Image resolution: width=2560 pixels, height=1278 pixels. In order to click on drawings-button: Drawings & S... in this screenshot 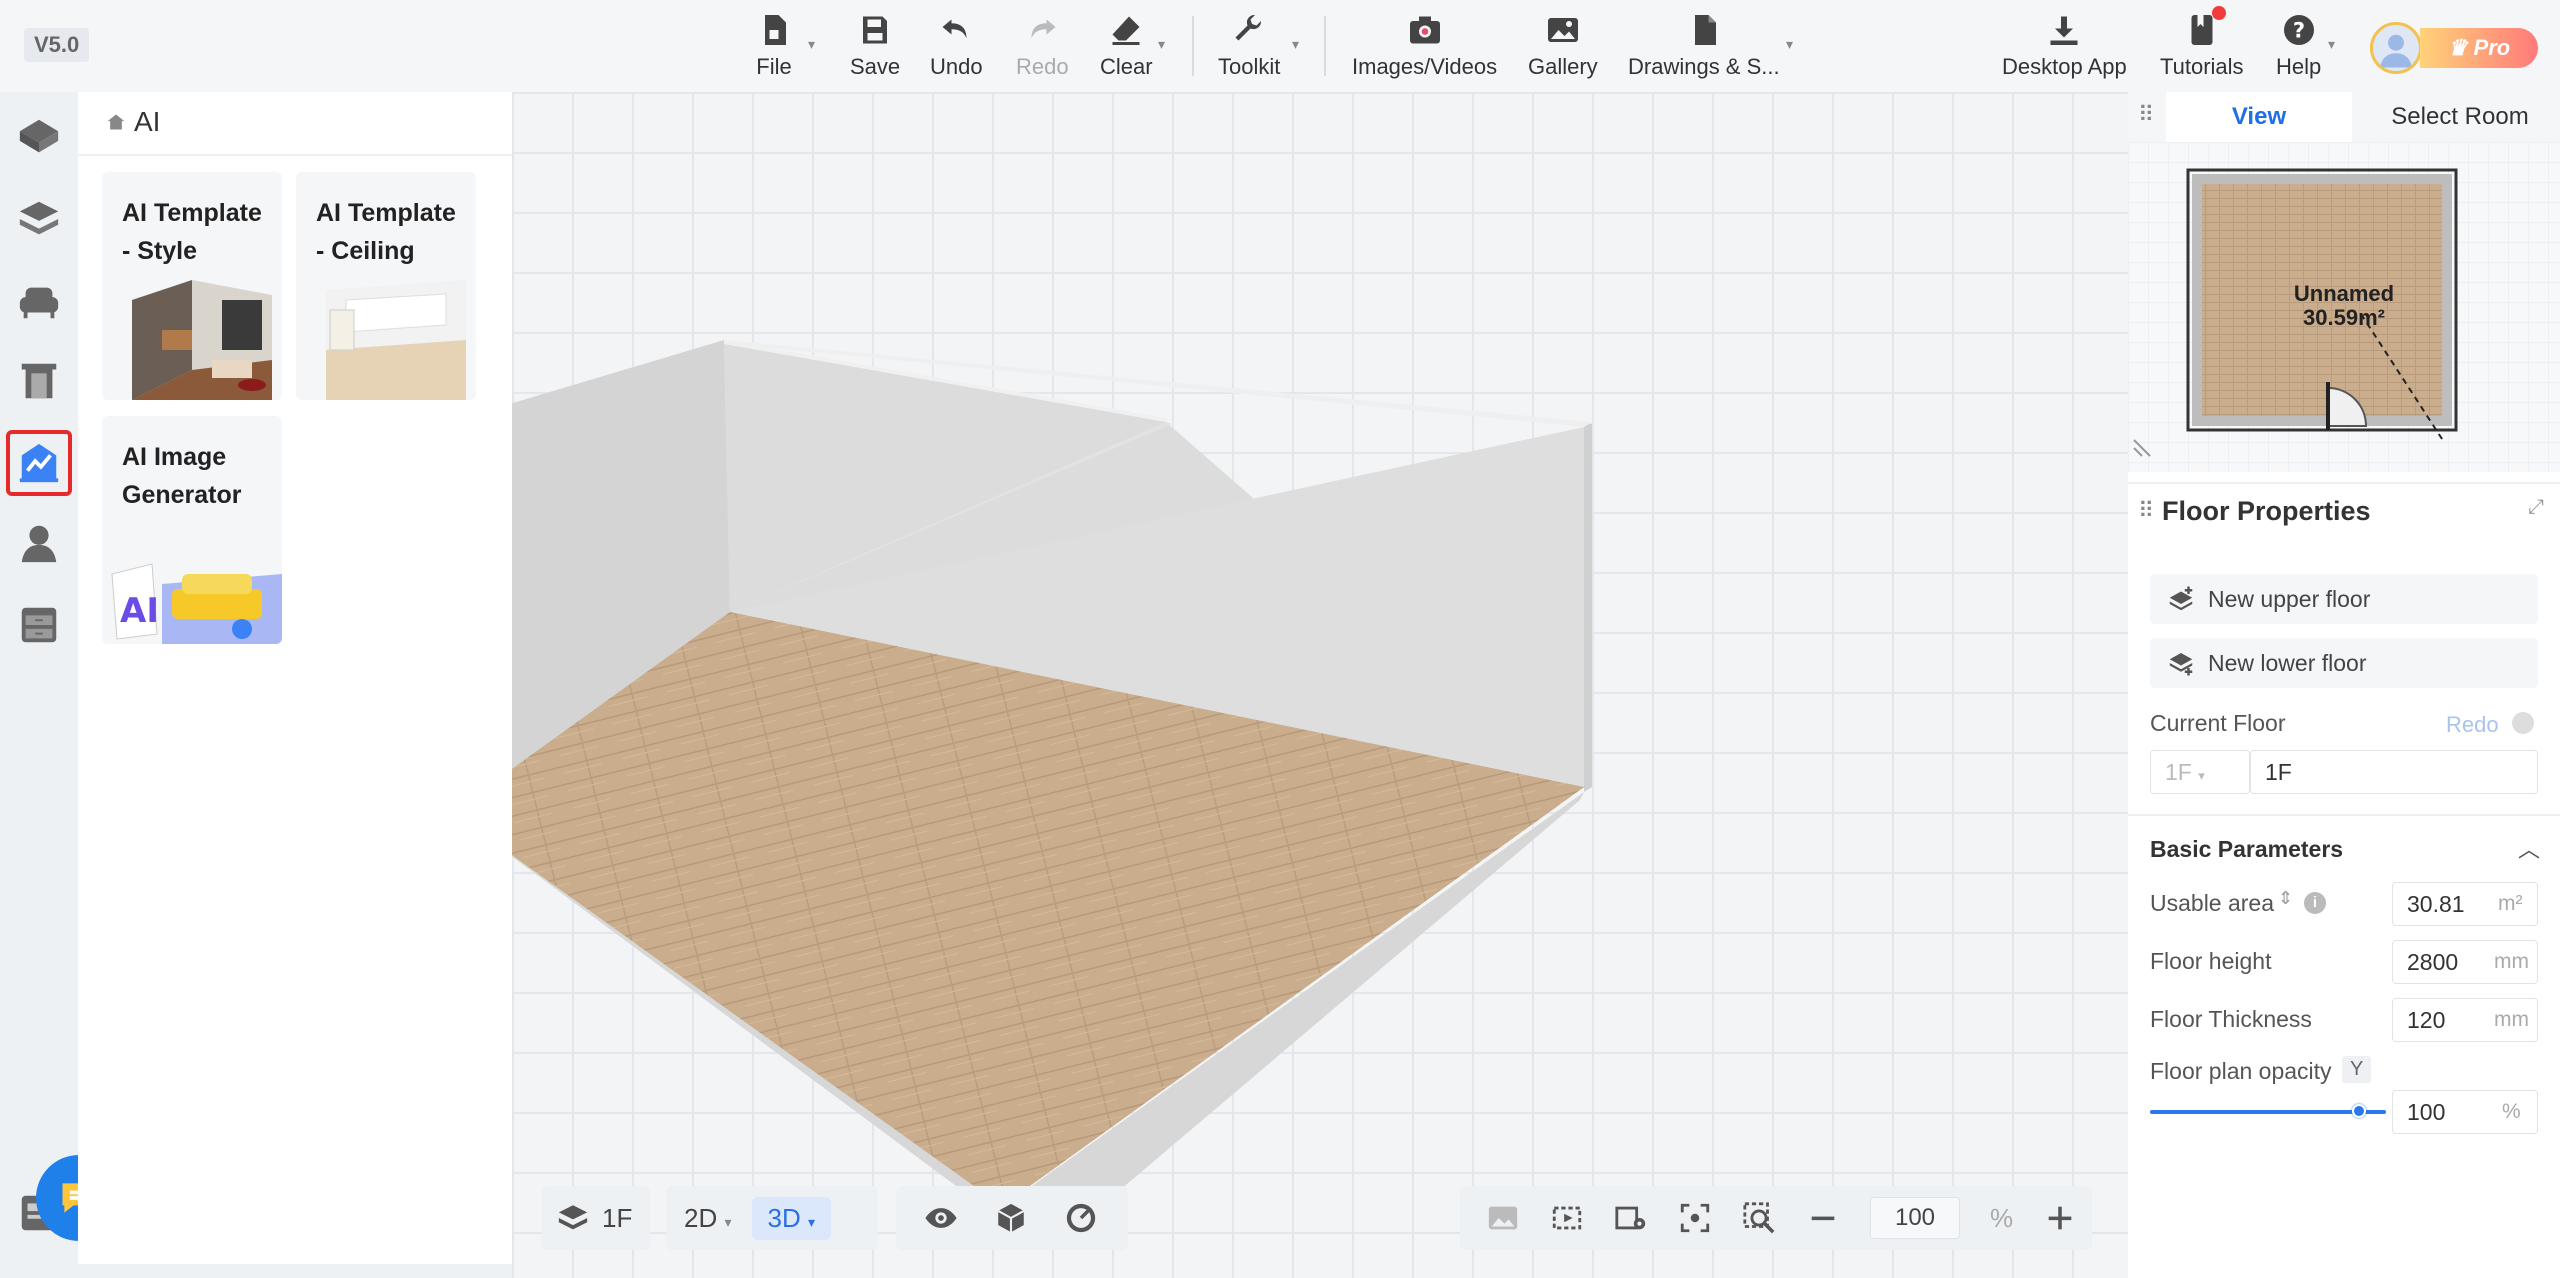, I will do `click(1704, 46)`.